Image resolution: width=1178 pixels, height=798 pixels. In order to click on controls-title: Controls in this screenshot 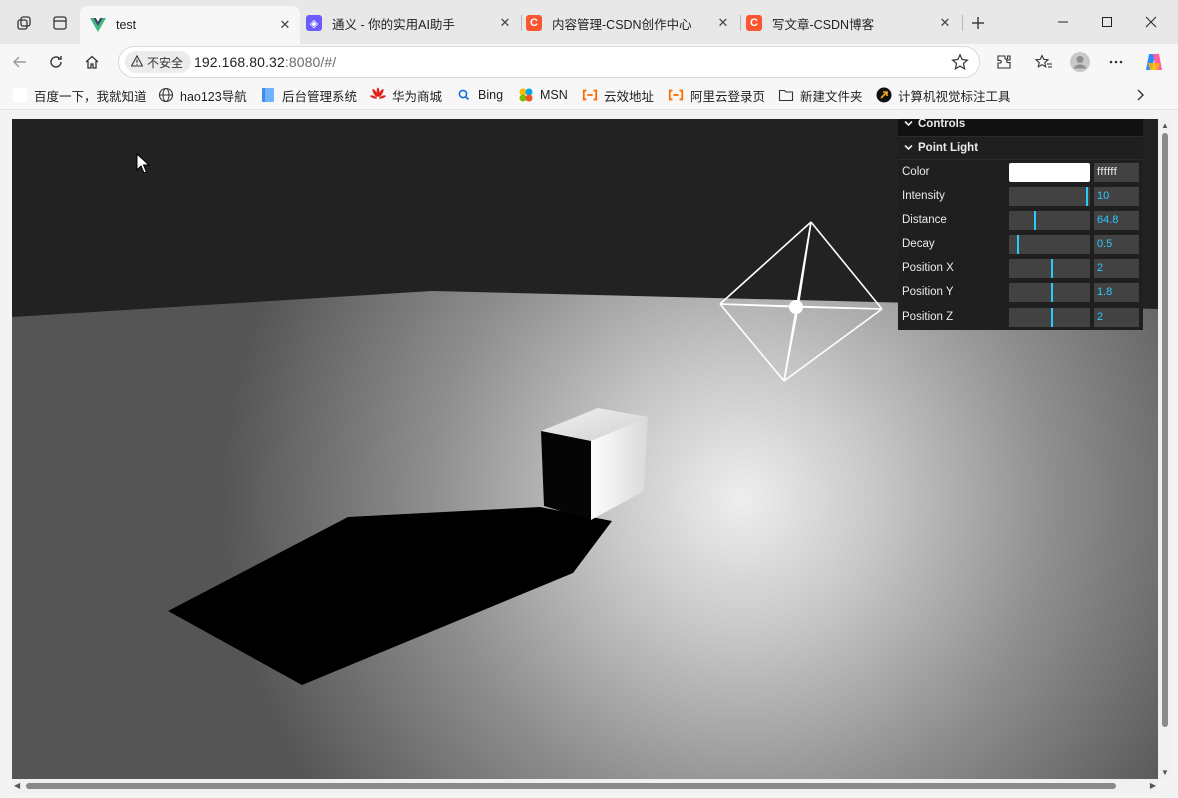, I will do `click(942, 124)`.